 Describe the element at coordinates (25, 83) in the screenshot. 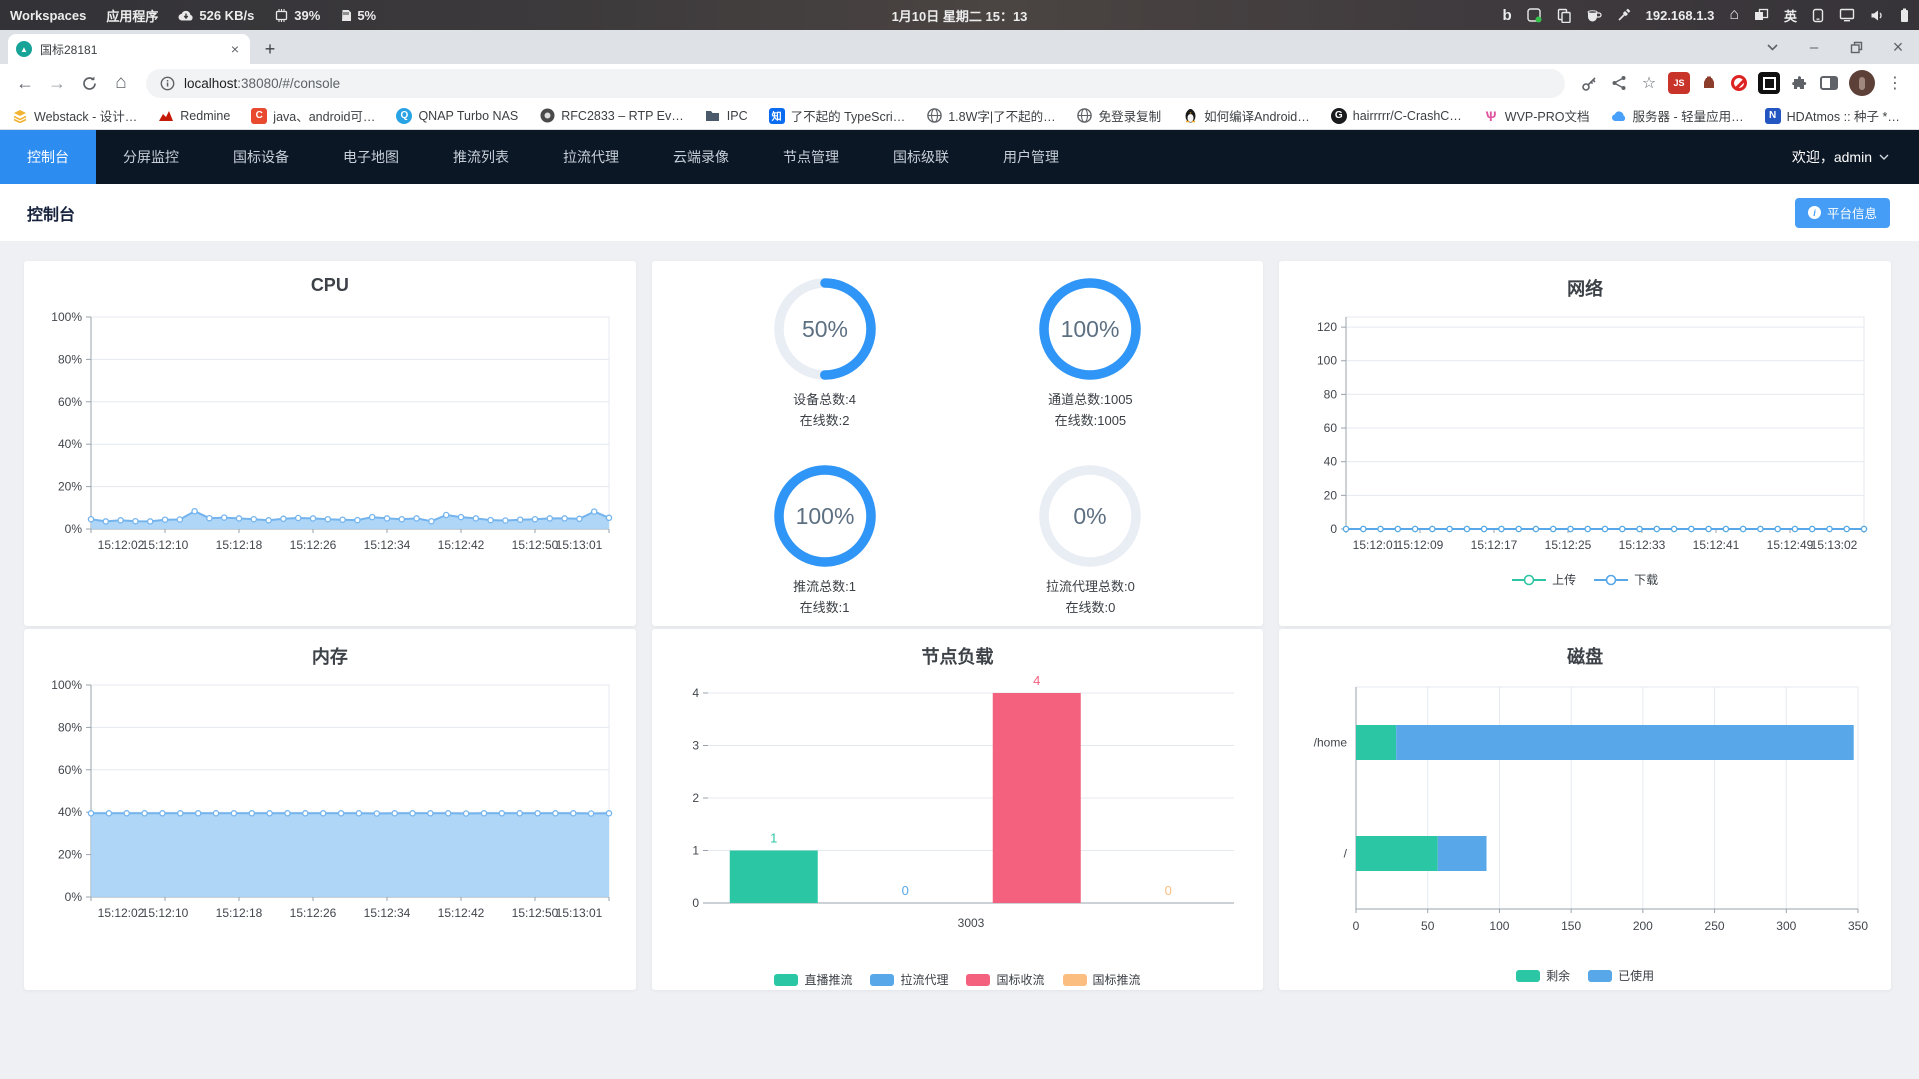

I see `back-button: ←` at that location.